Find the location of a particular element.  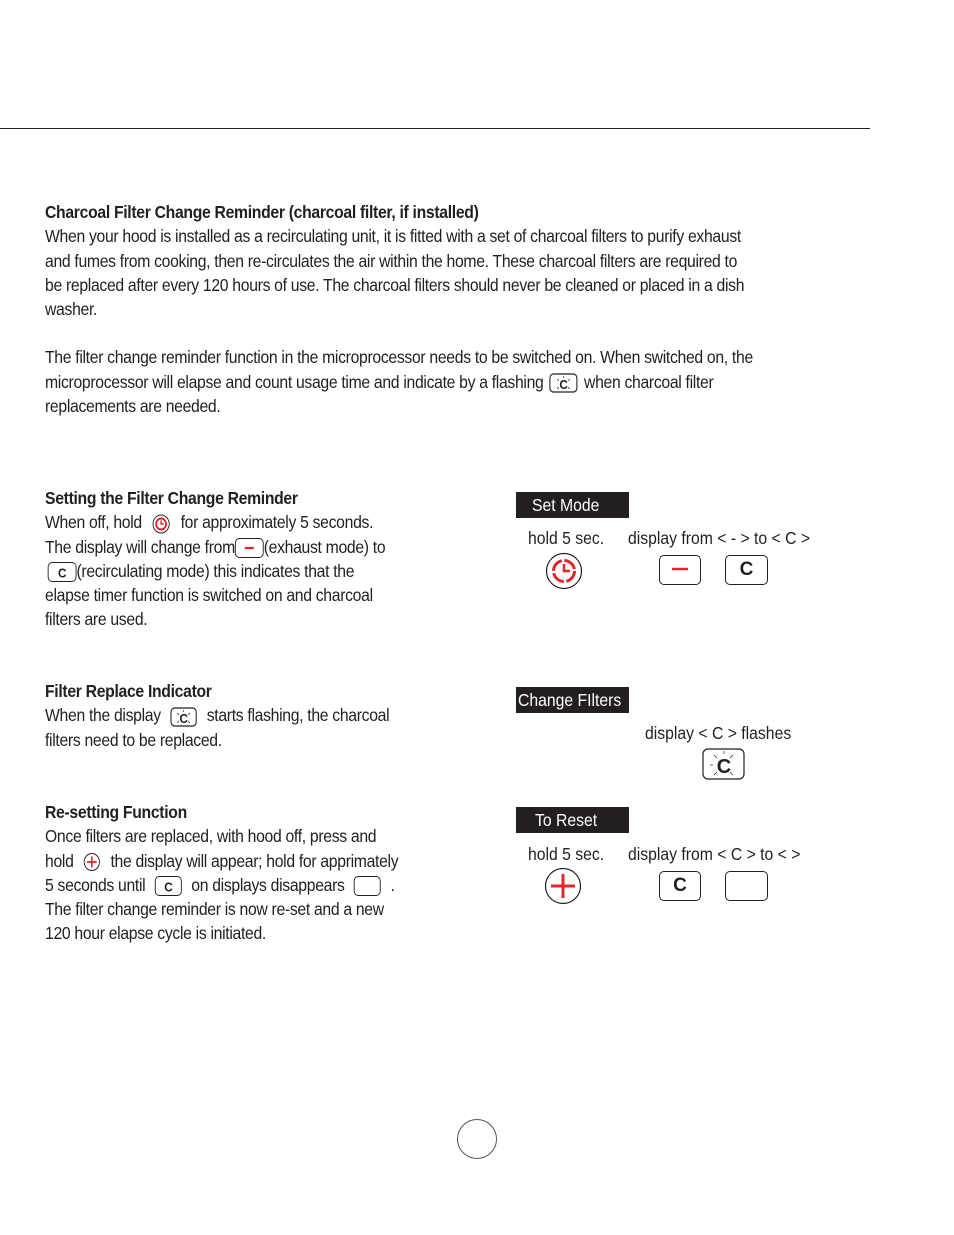

recirculating-mode-display-icon: C is located at coordinates (62, 572).